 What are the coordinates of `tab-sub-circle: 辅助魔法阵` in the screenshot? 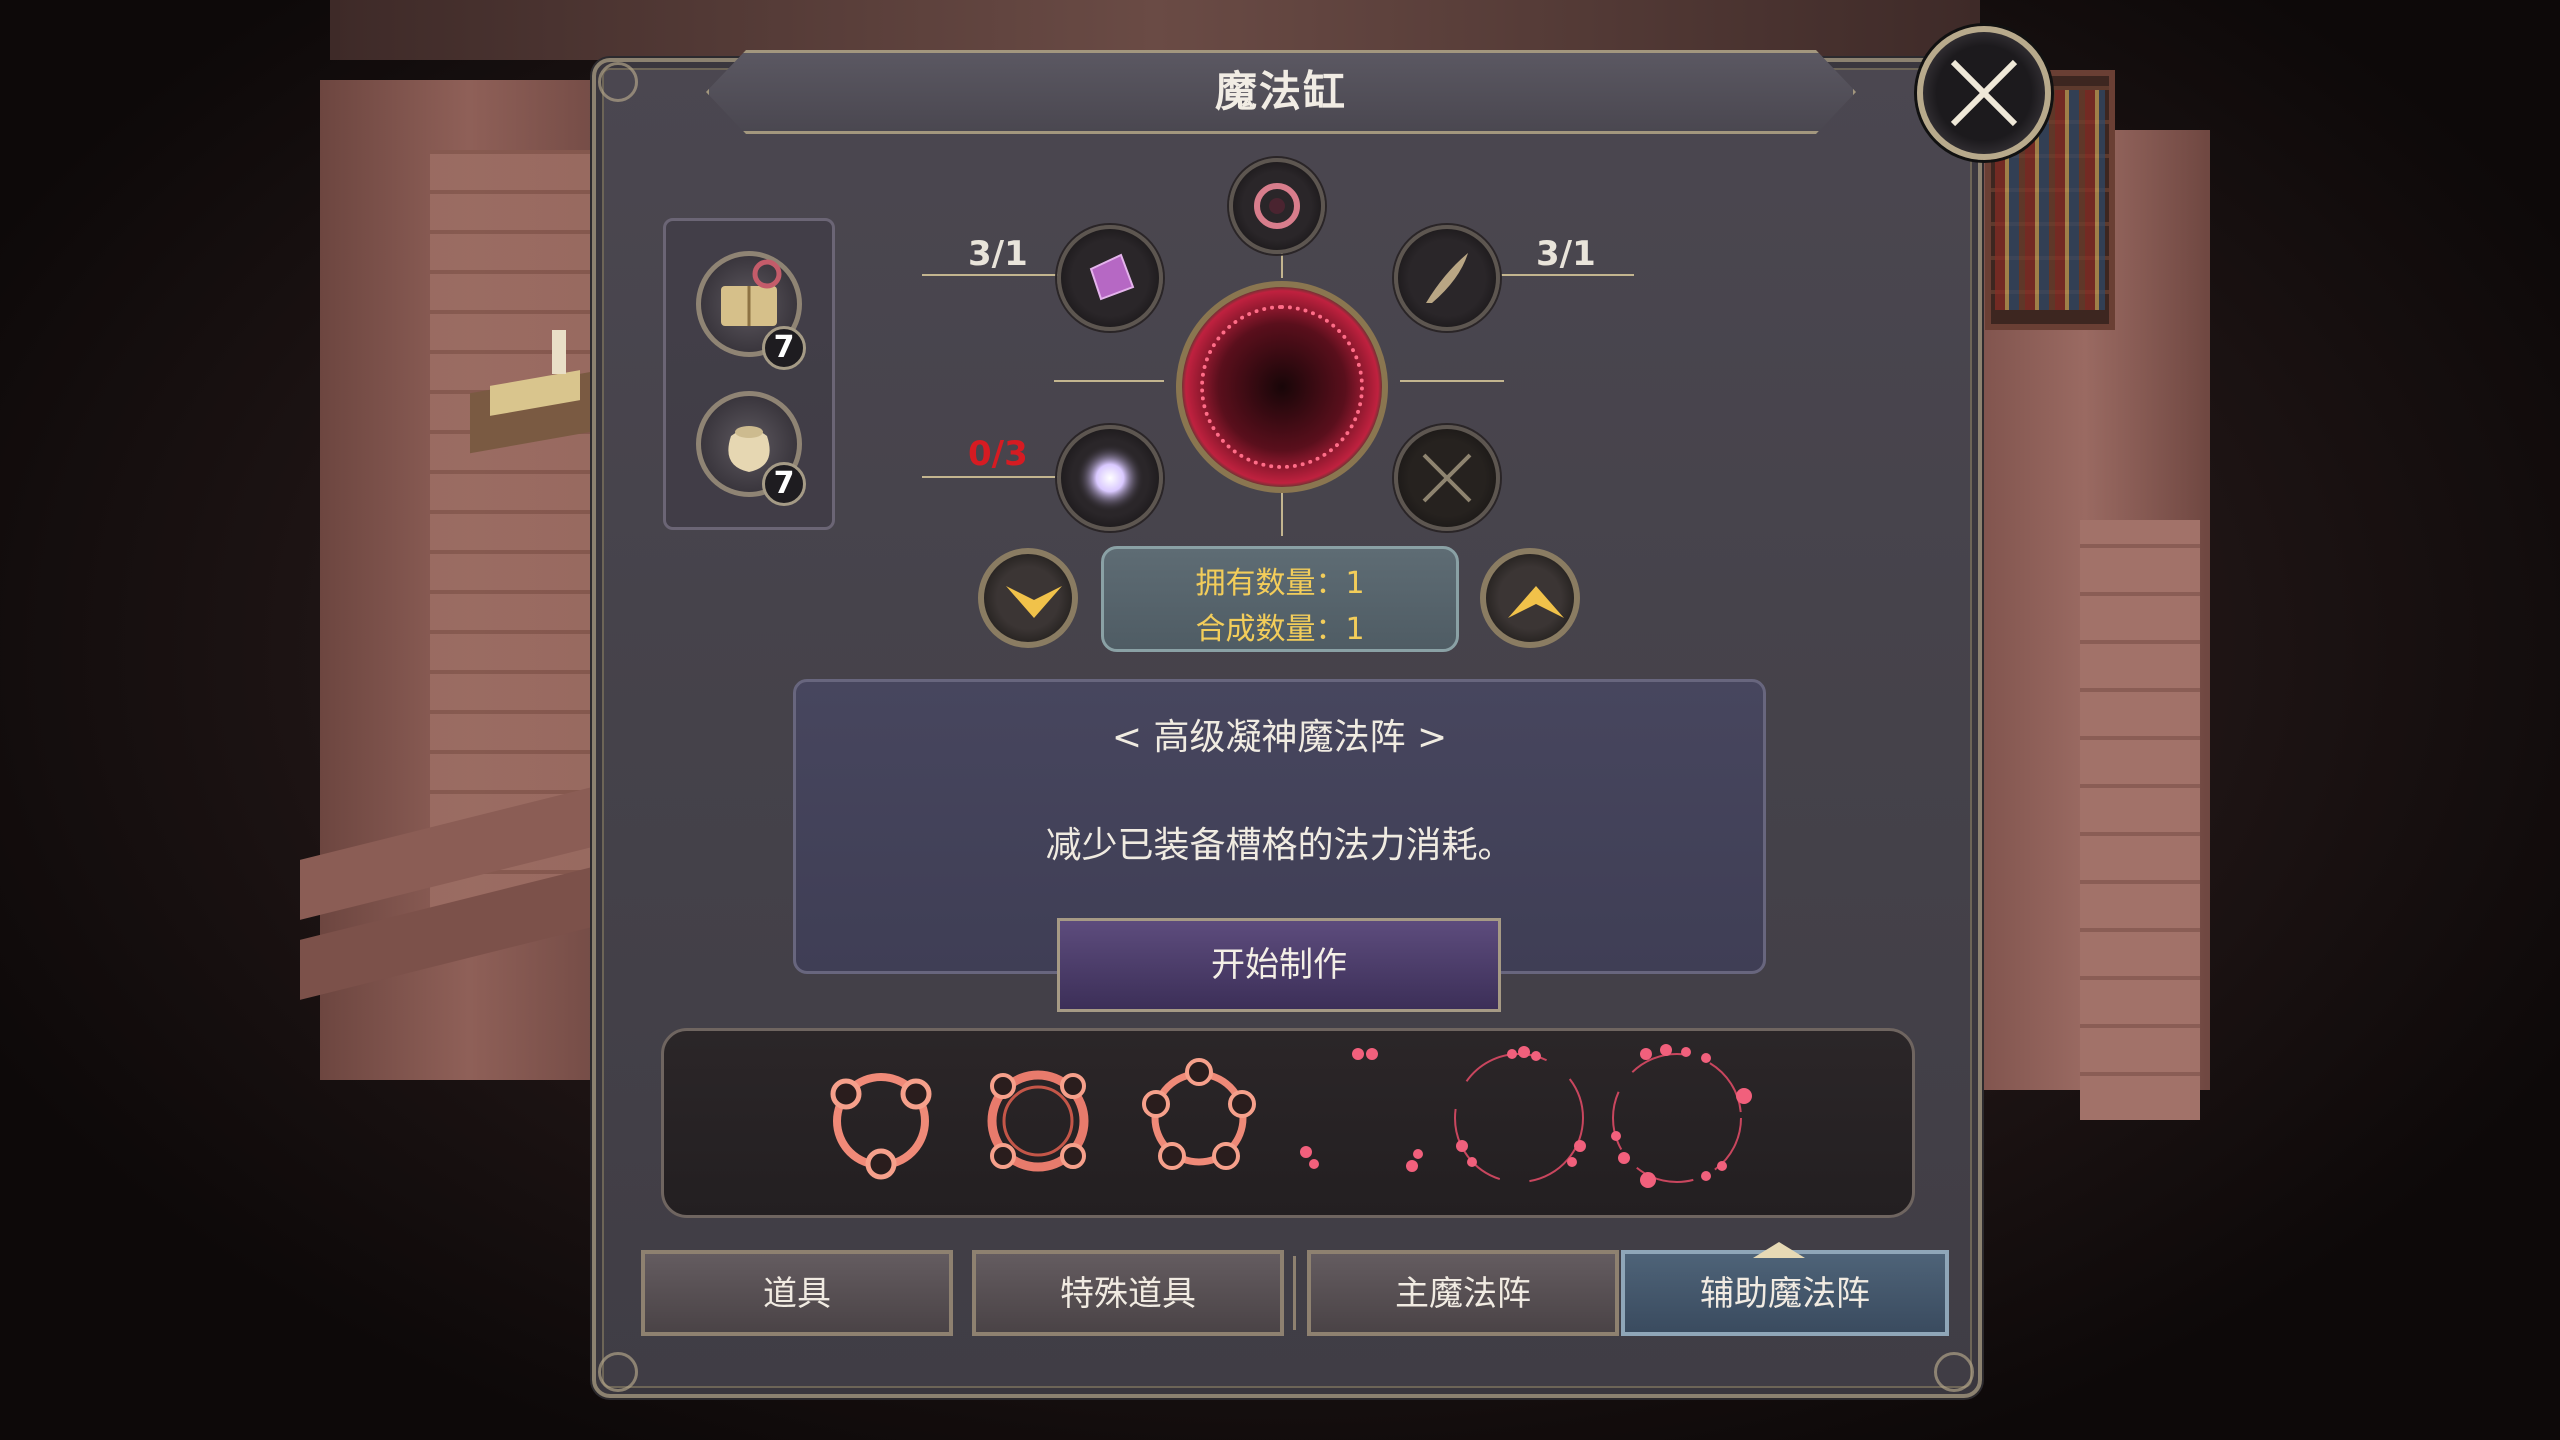 It's located at (1785, 1293).